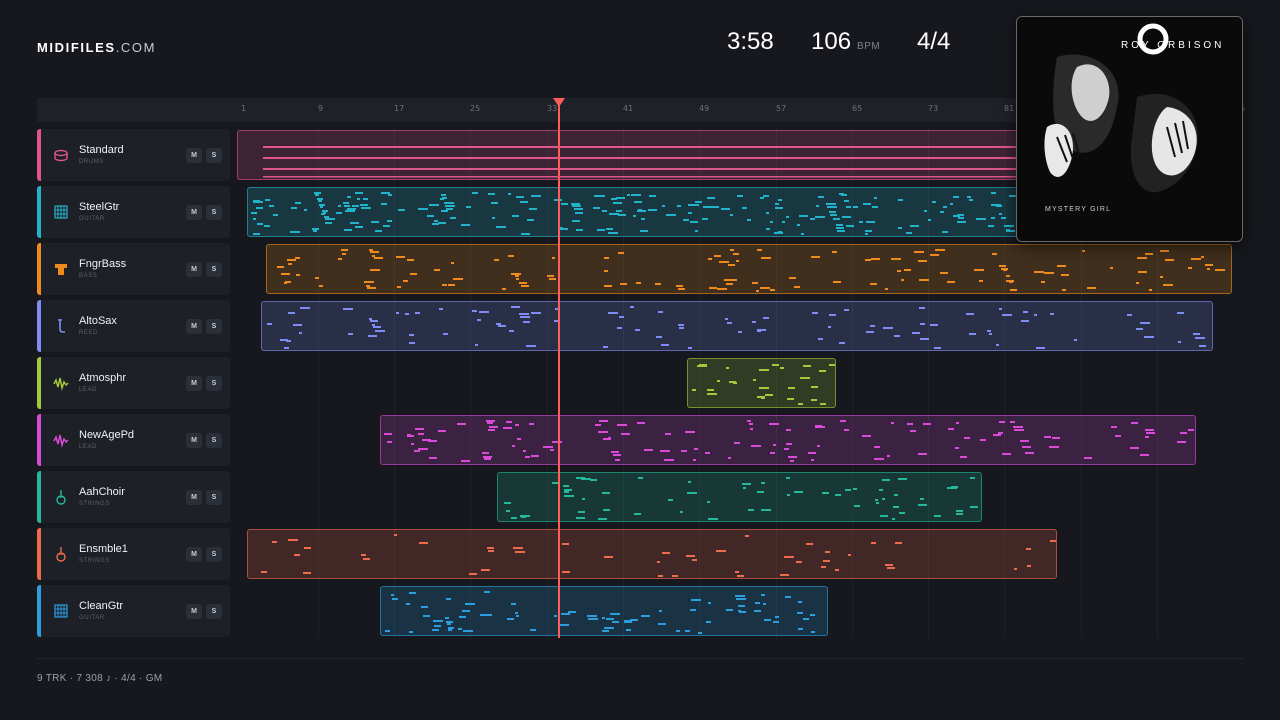 The image size is (1280, 720). I want to click on clip-fngrbass, so click(749, 269).